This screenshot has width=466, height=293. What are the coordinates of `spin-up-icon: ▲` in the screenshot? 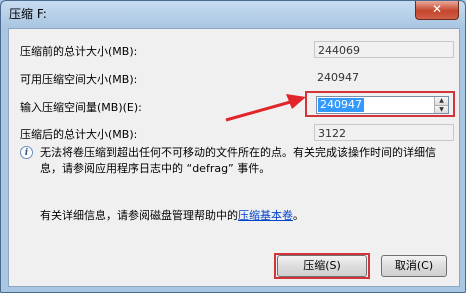 It's located at (441, 101).